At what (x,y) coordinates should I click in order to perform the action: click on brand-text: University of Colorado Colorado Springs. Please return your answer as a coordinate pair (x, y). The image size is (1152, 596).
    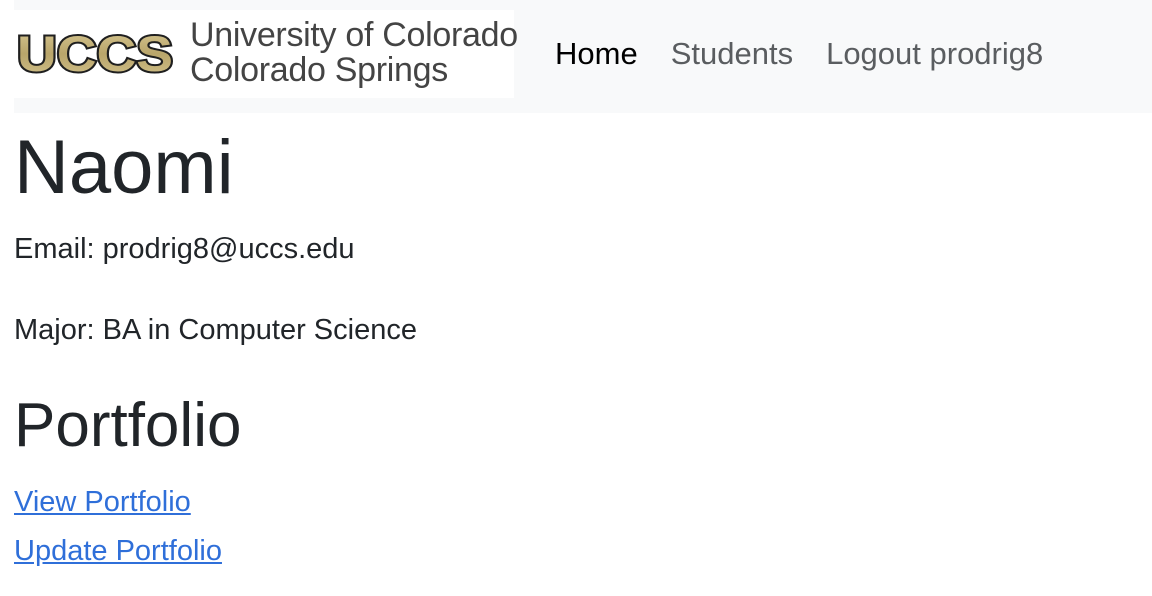
    Looking at the image, I should click on (354, 53).